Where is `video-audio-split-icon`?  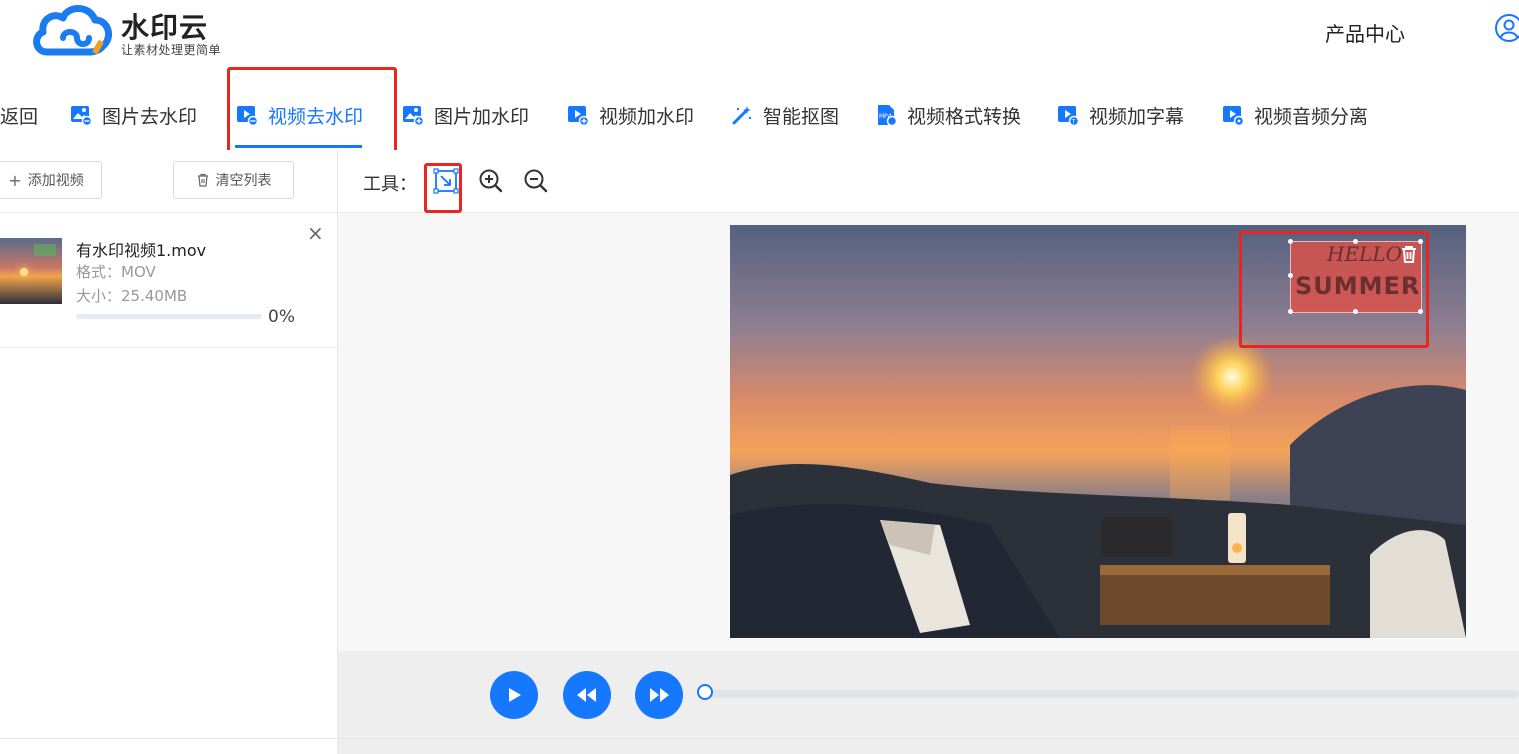 video-audio-split-icon is located at coordinates (1233, 116).